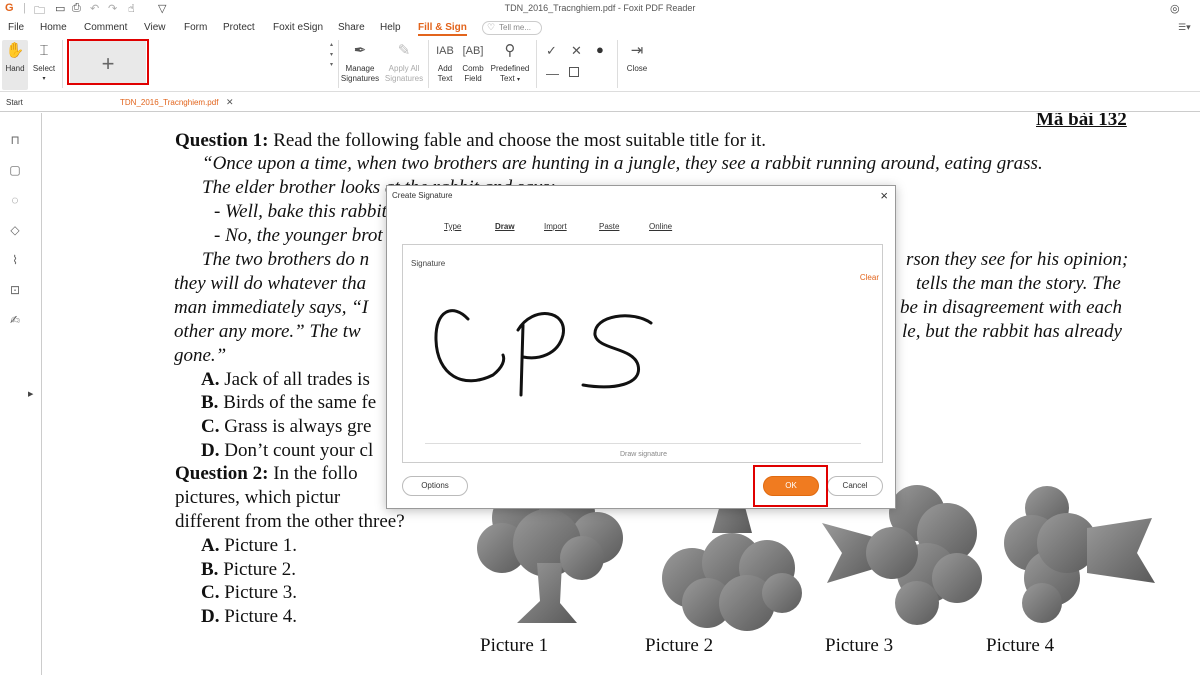 Image resolution: width=1200 pixels, height=675 pixels. I want to click on hand-tool-button: ✋ Hand, so click(15, 58).